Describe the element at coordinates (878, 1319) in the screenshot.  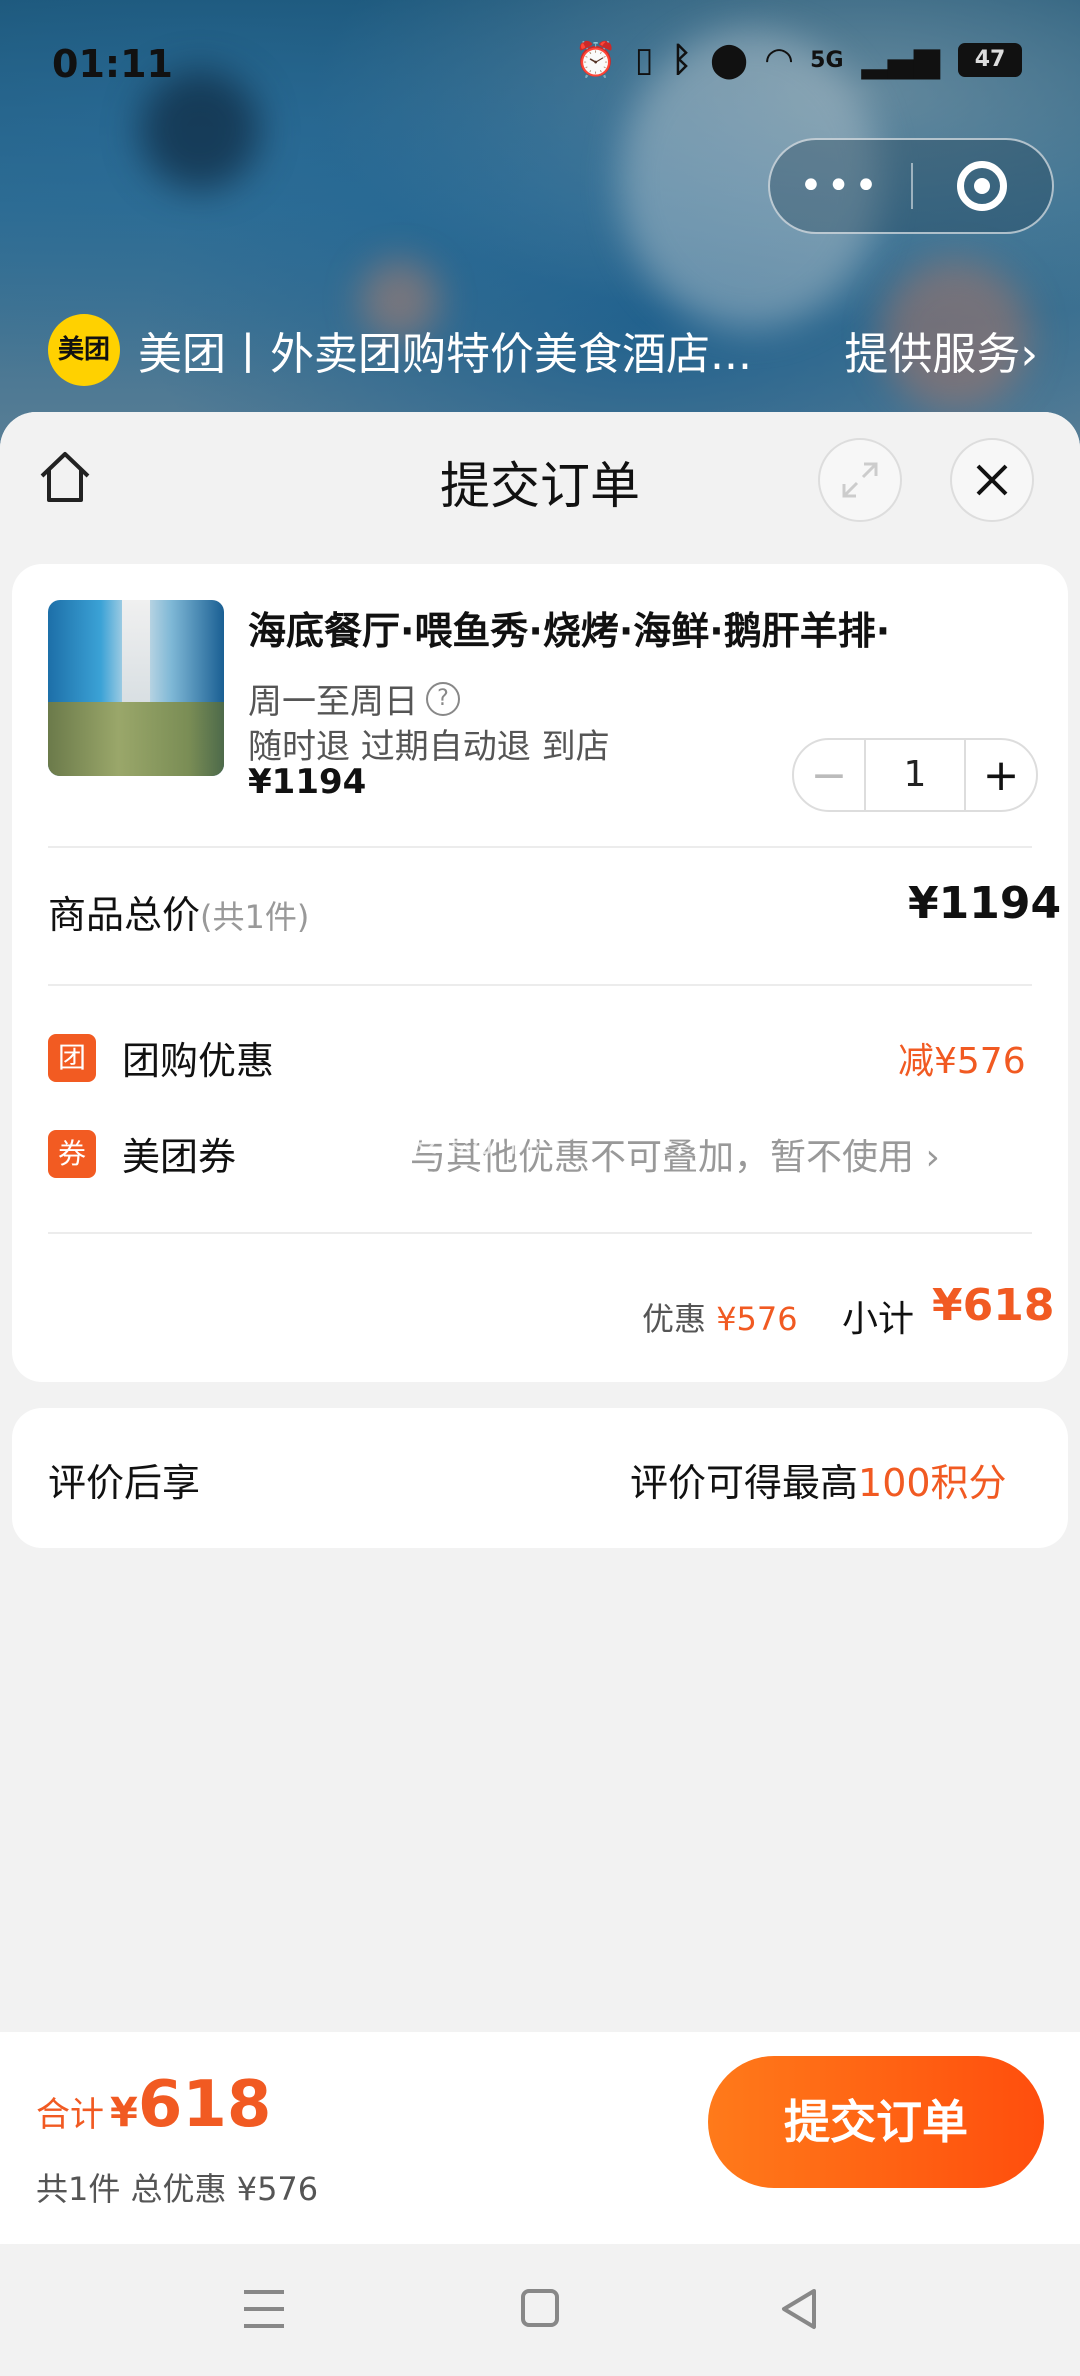
I see `subtotal-label: 小计` at that location.